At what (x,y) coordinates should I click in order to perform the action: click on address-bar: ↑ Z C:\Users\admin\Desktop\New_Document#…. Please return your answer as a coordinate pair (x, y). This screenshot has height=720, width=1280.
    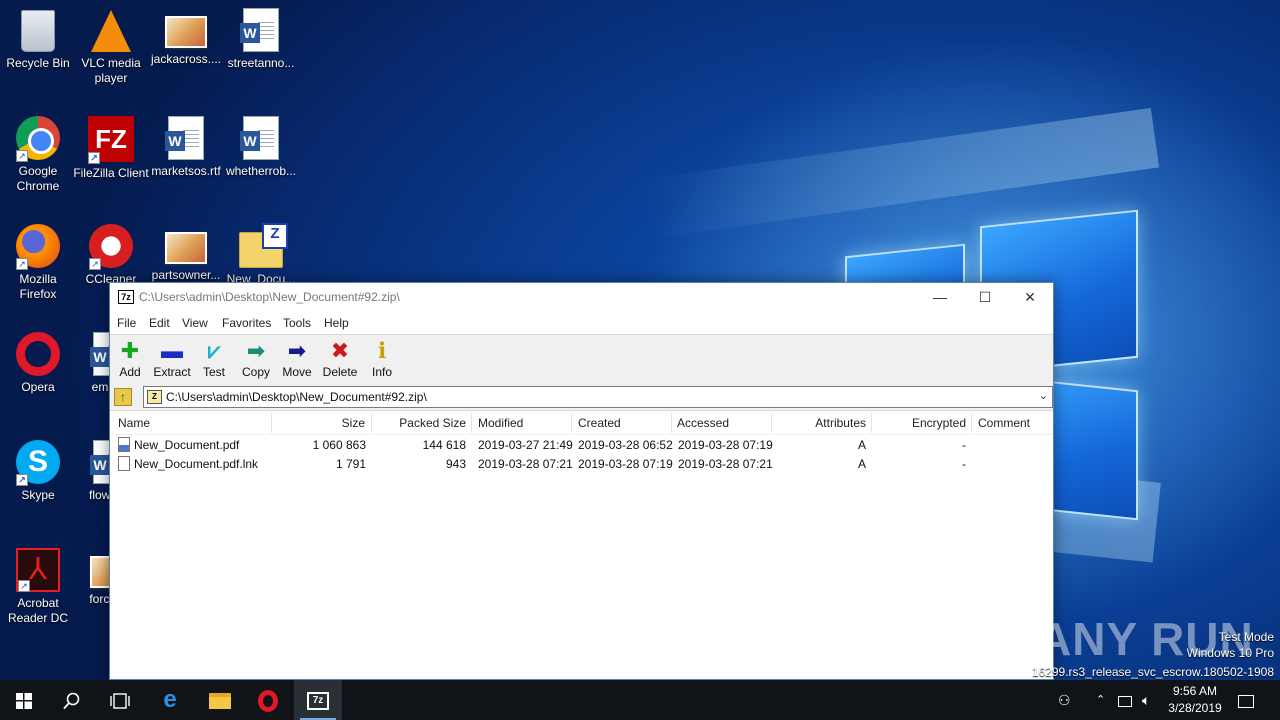
    Looking at the image, I should click on (581, 397).